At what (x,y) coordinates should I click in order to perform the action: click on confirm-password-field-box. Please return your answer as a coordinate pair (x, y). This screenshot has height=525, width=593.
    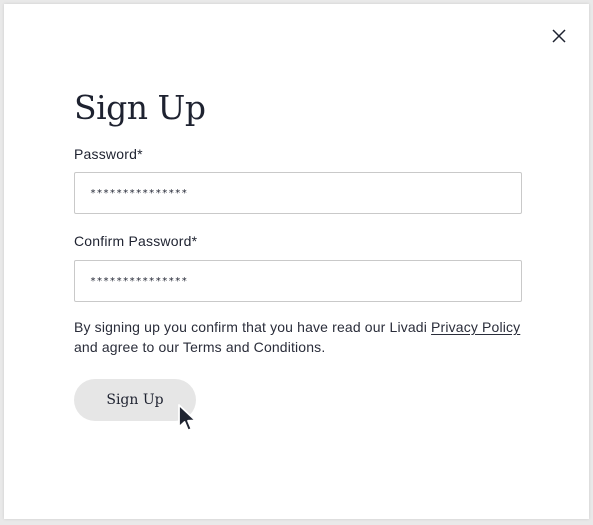
    Looking at the image, I should click on (298, 281).